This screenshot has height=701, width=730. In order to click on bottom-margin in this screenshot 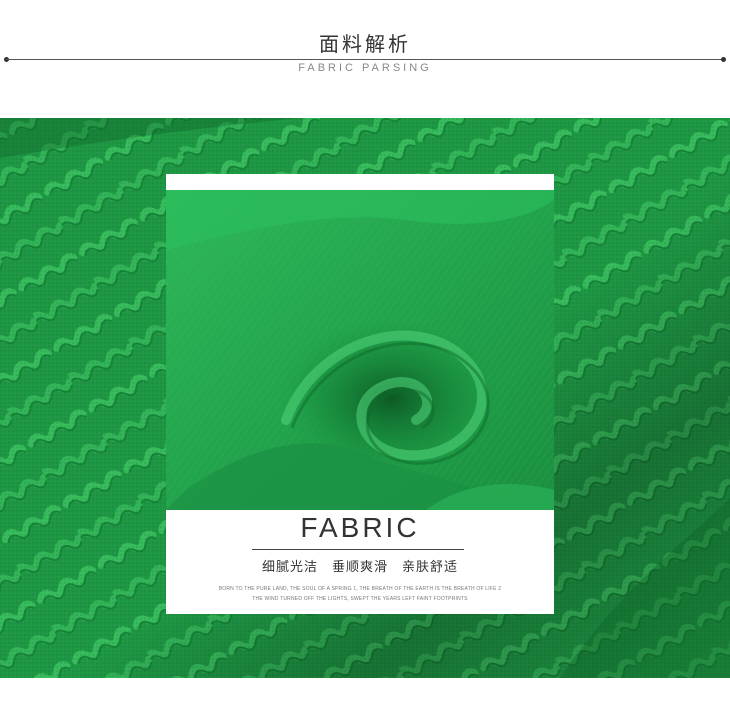, I will do `click(365, 689)`.